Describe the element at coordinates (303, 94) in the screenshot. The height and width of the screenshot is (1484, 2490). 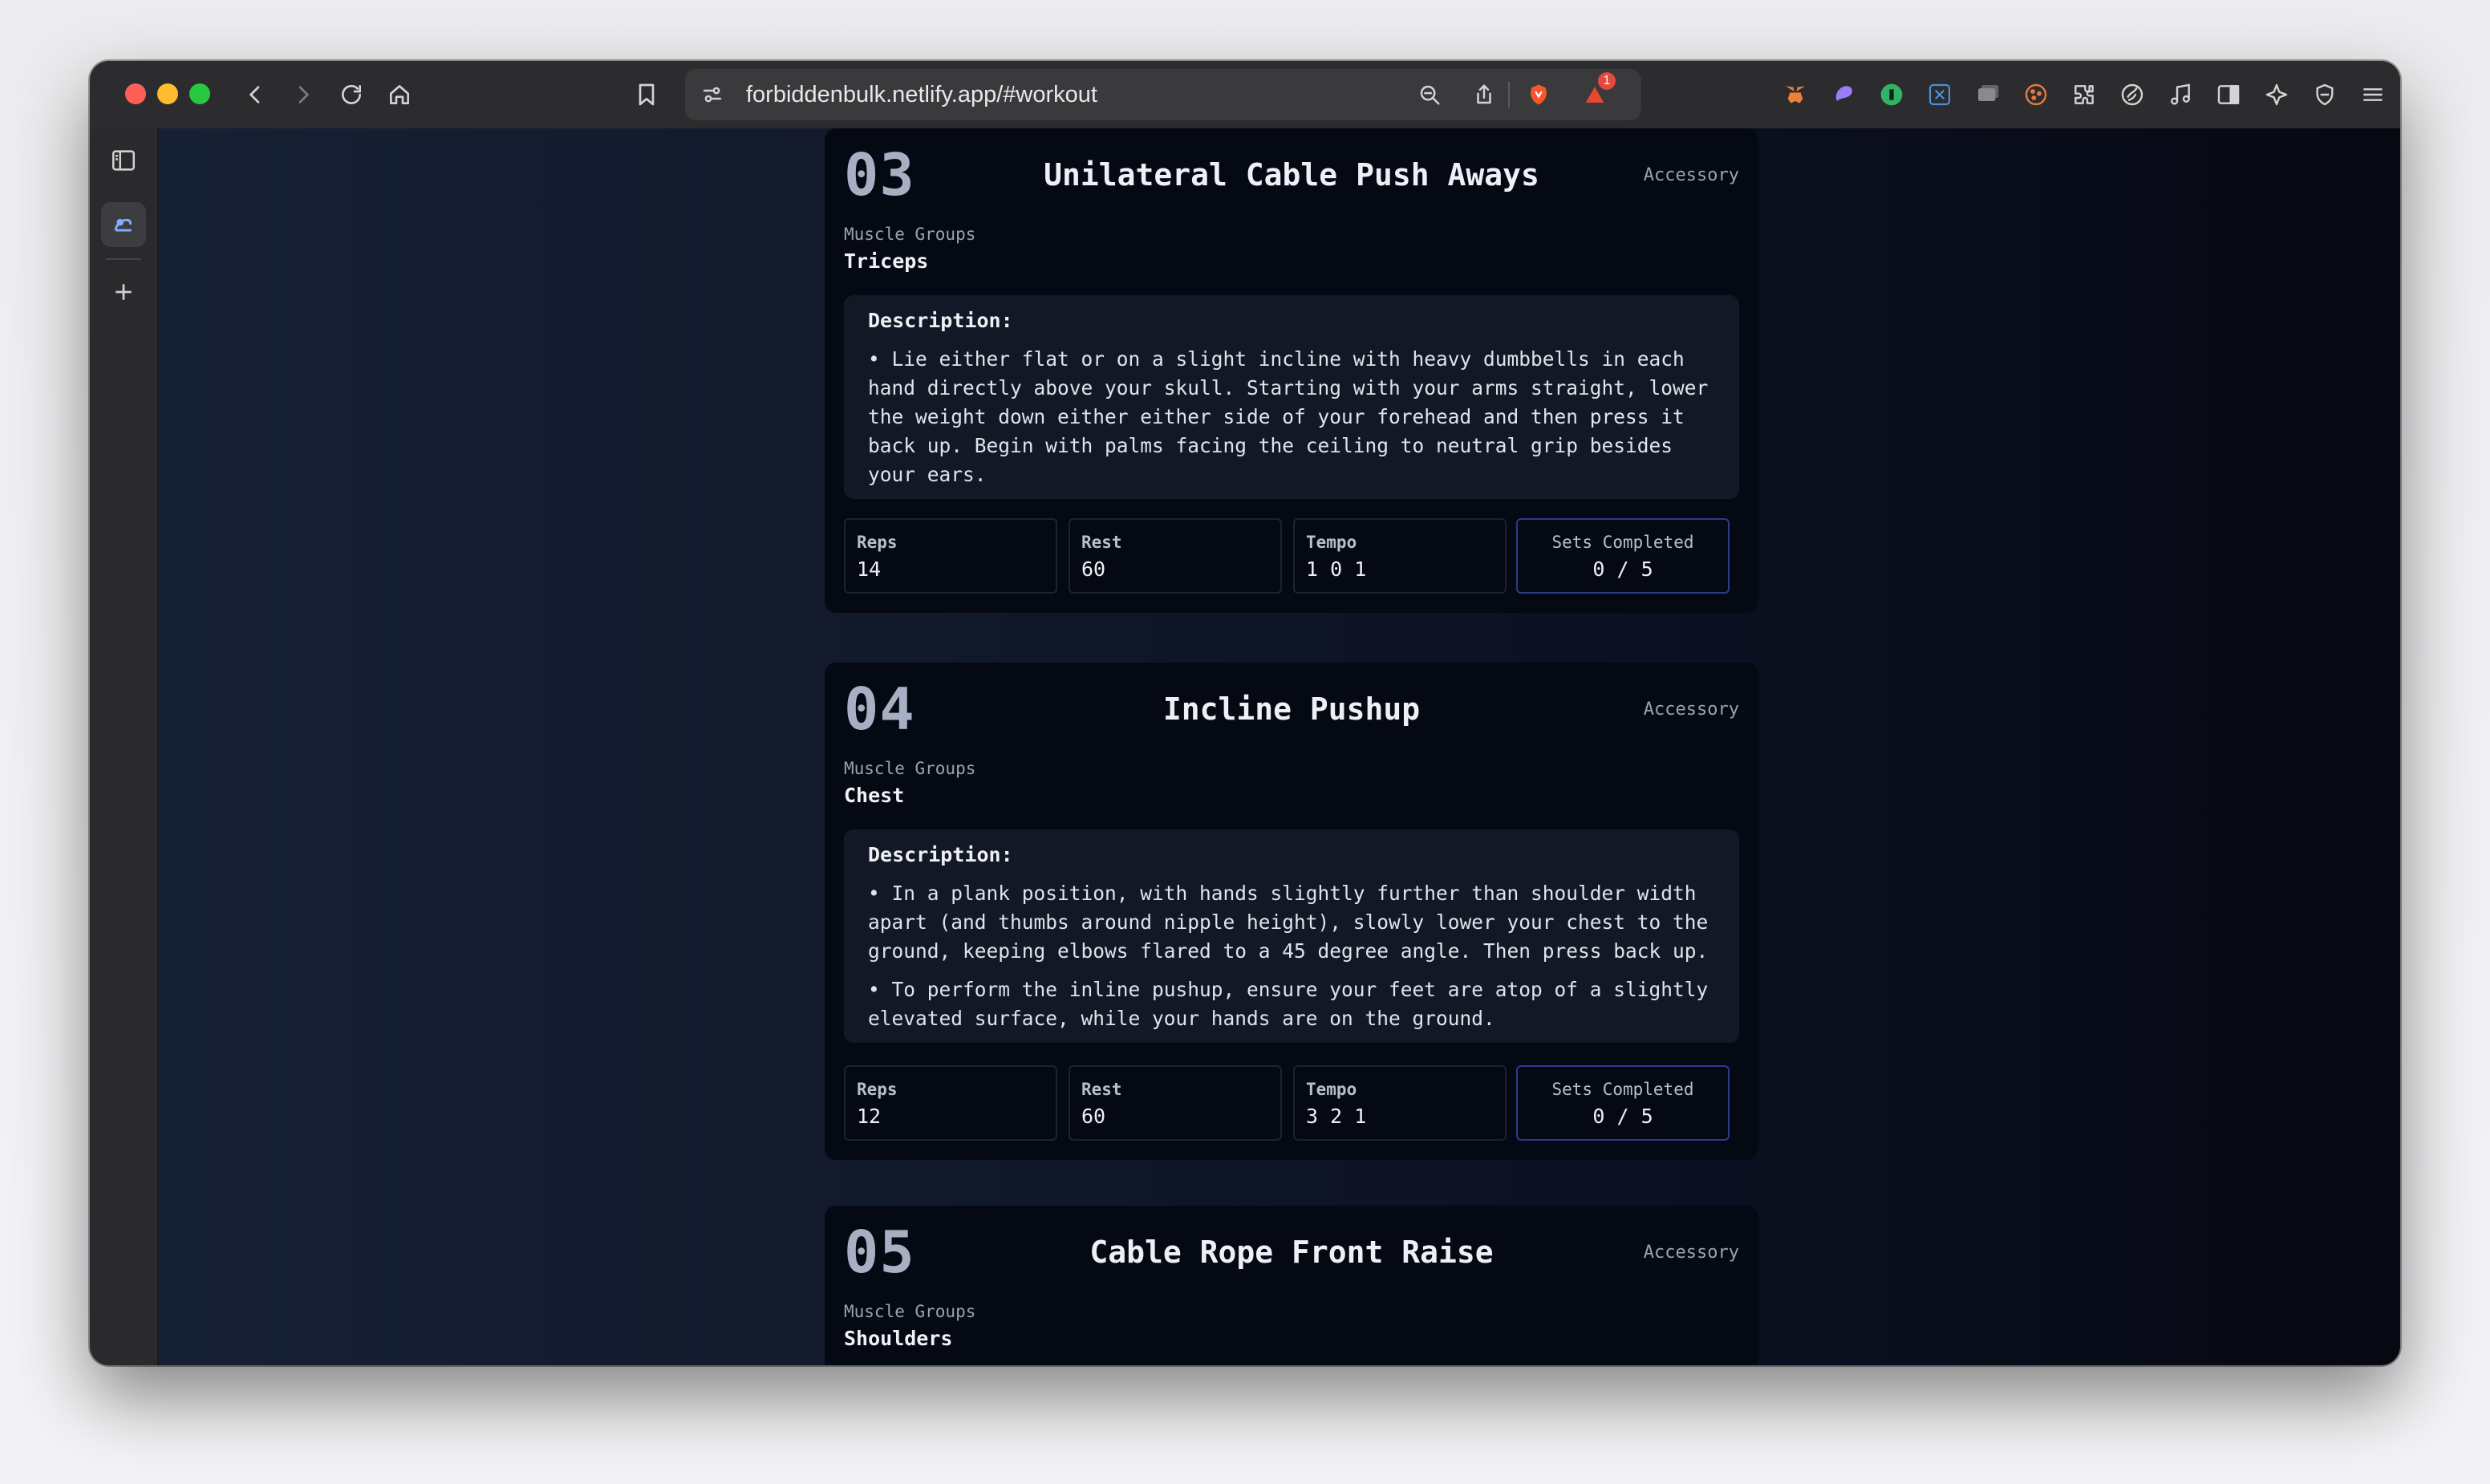
I see `forward-icon` at that location.